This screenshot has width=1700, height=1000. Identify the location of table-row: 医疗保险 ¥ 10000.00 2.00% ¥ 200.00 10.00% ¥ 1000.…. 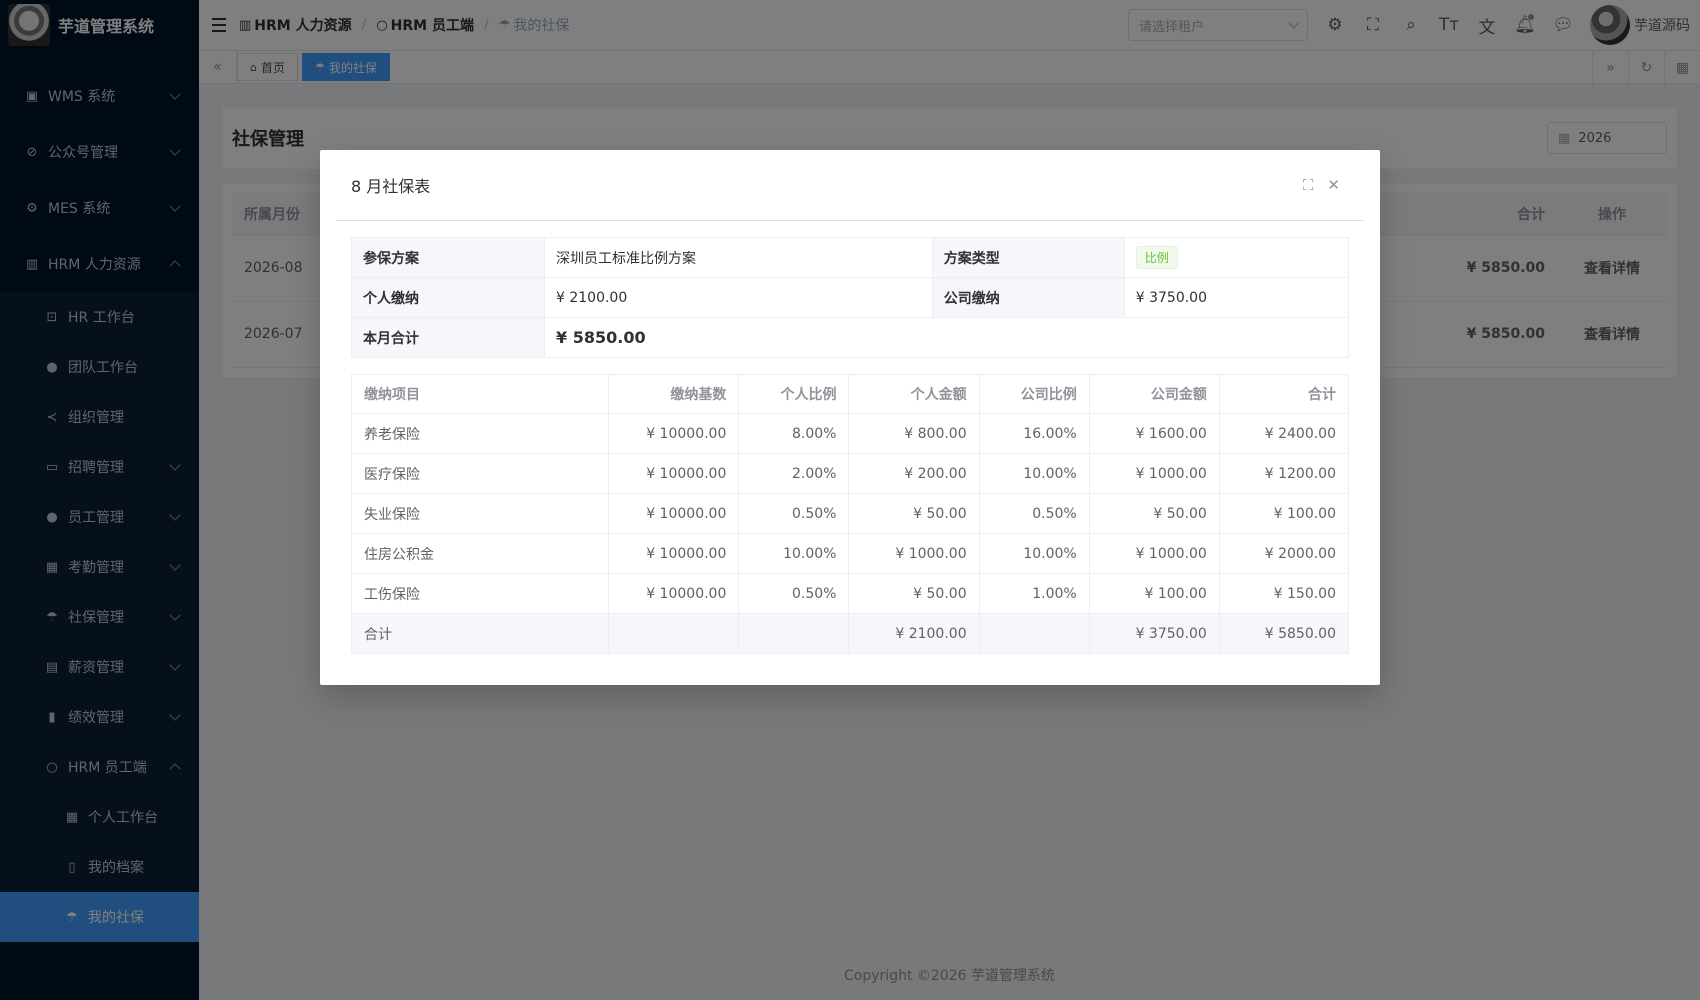
(850, 473).